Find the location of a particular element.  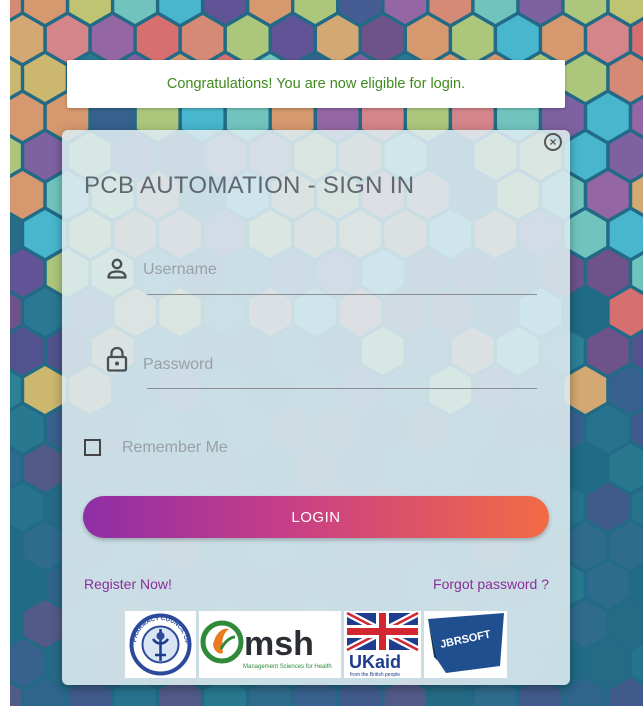

login-button: LOGIN is located at coordinates (316, 517).